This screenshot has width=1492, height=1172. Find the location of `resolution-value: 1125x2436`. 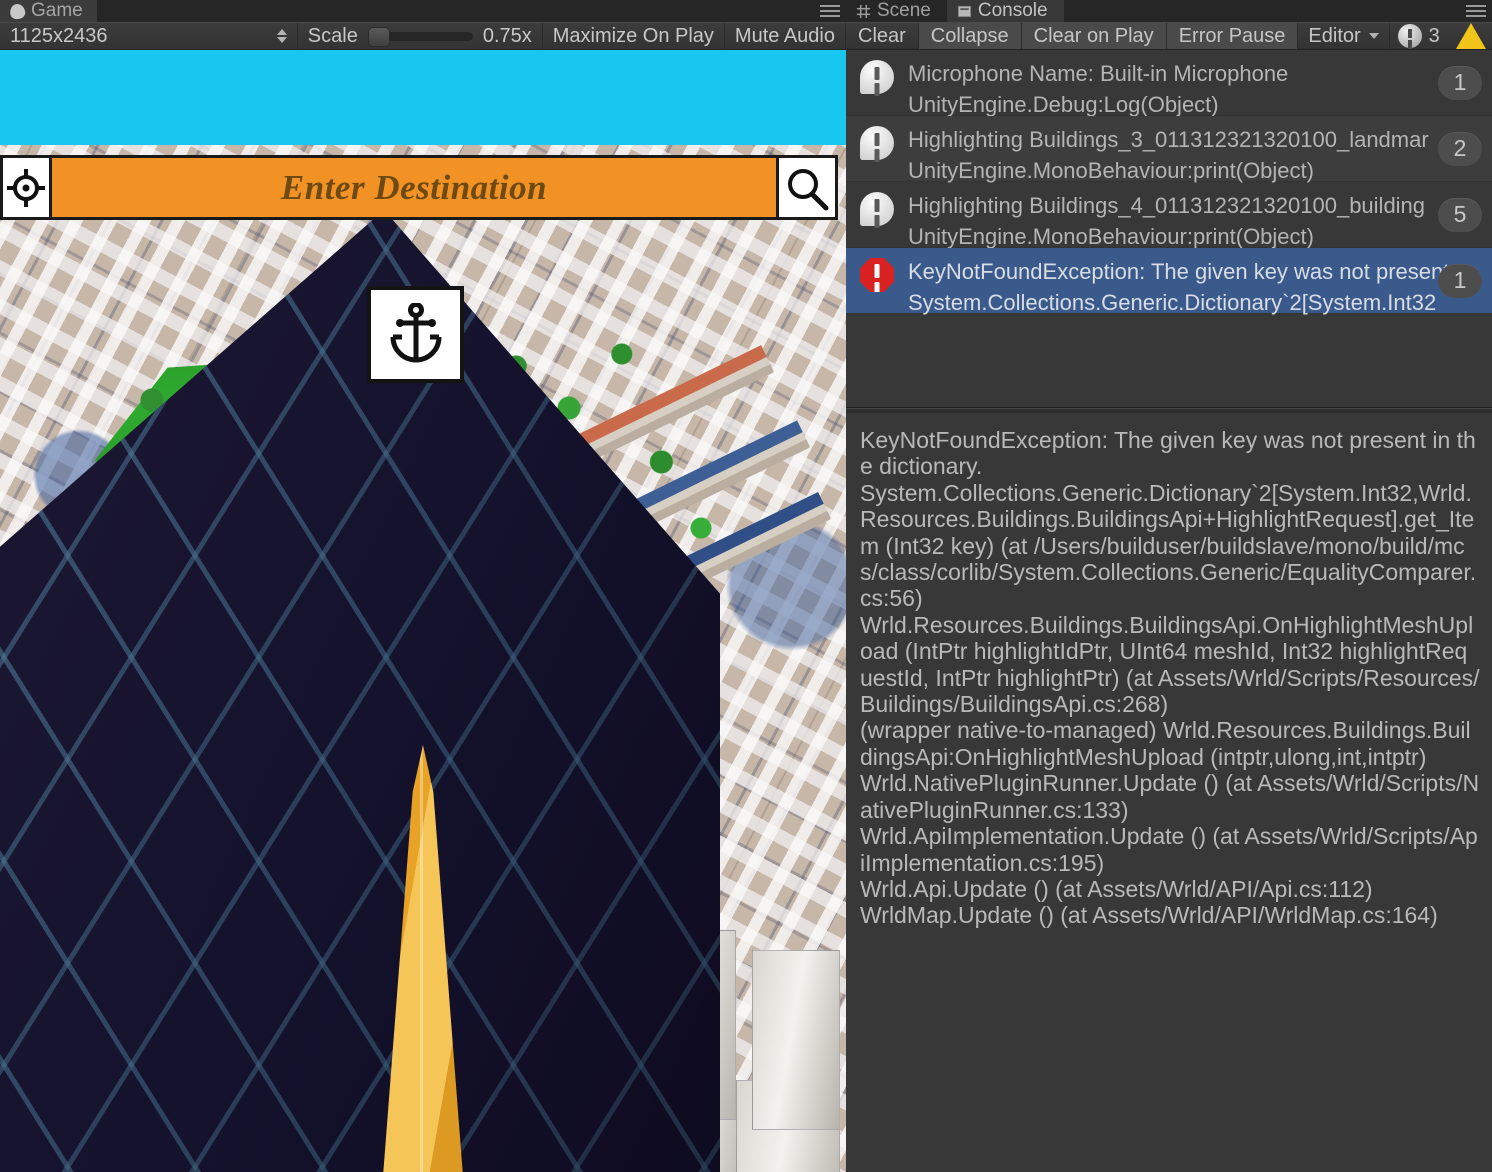

resolution-value: 1125x2436 is located at coordinates (59, 35).